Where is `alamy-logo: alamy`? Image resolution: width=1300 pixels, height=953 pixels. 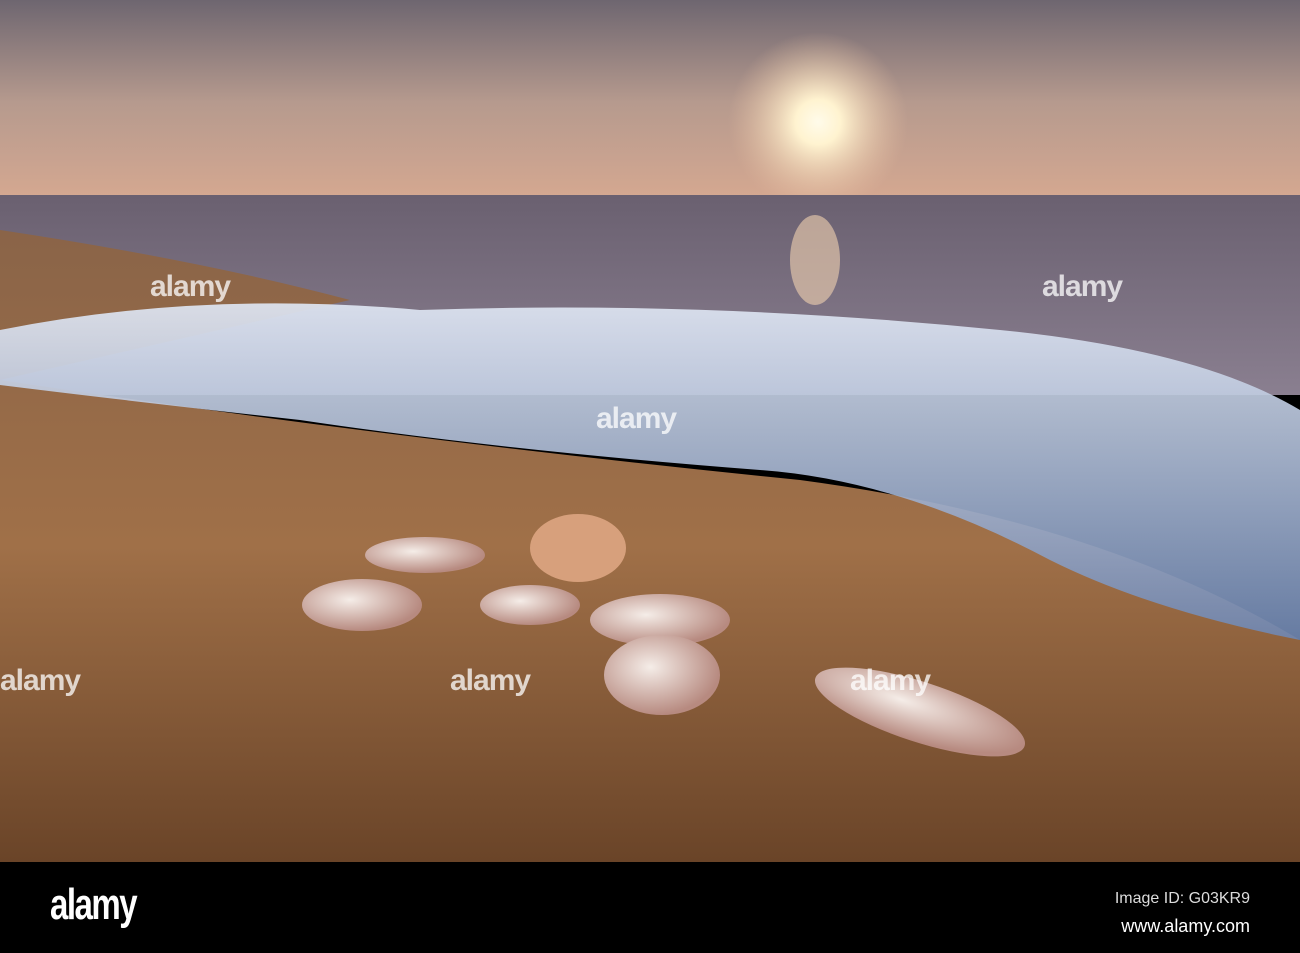 alamy-logo: alamy is located at coordinates (94, 905).